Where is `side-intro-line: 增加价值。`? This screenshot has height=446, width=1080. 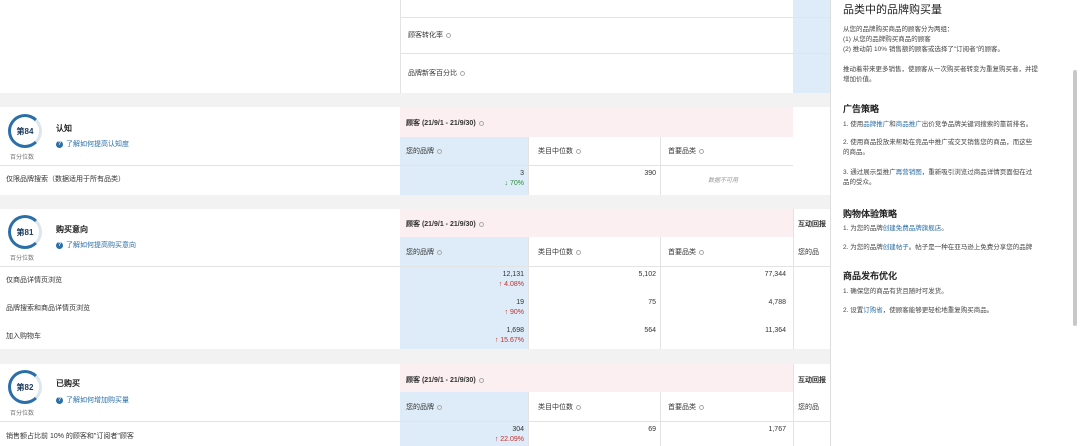 side-intro-line: 增加价值。 is located at coordinates (859, 79).